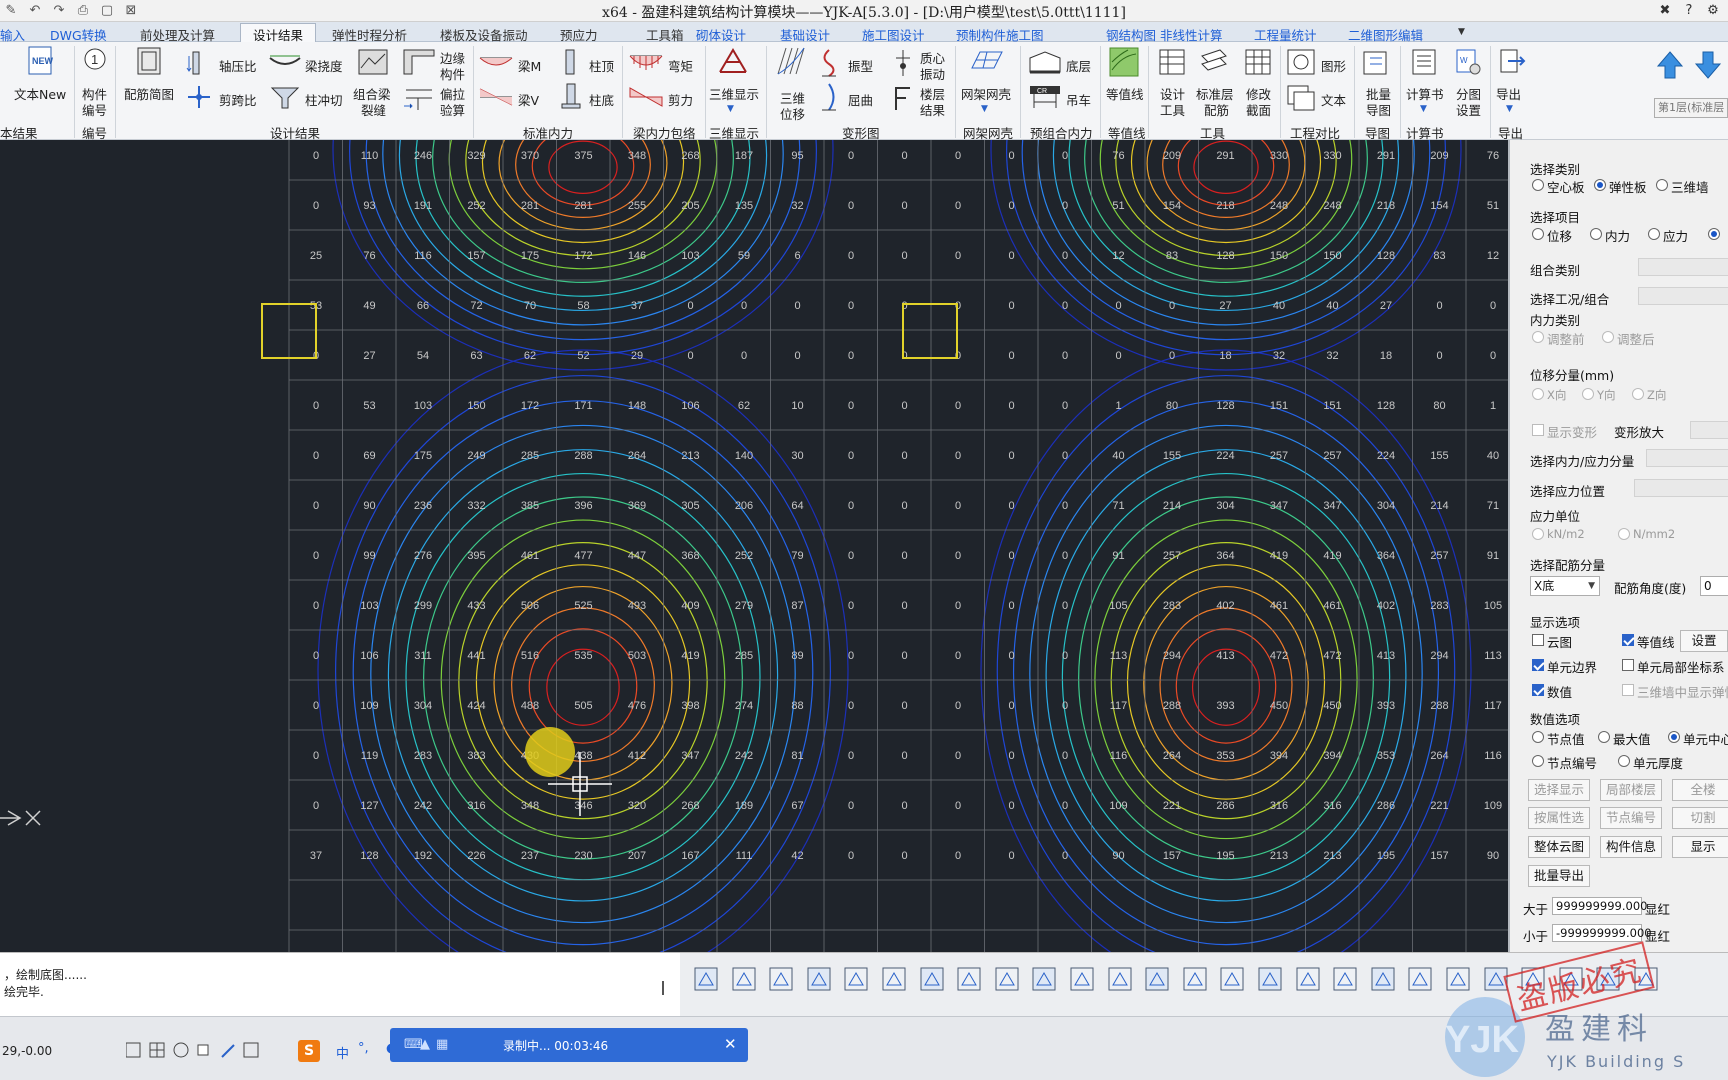  I want to click on floor-up-icon, so click(1670, 65).